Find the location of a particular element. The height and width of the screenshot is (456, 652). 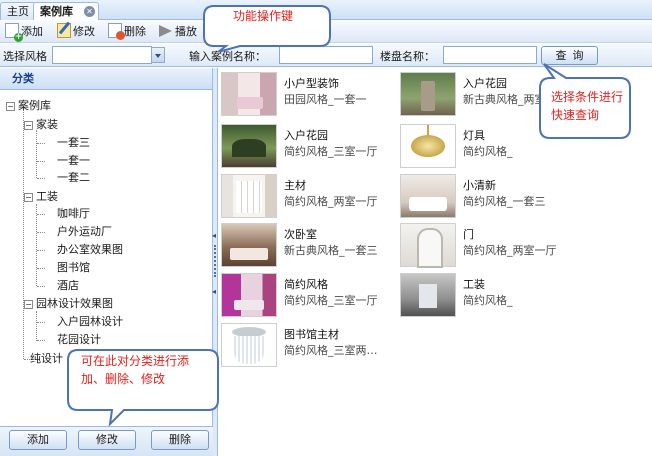

edit-button: 修改 is located at coordinates (76, 32).